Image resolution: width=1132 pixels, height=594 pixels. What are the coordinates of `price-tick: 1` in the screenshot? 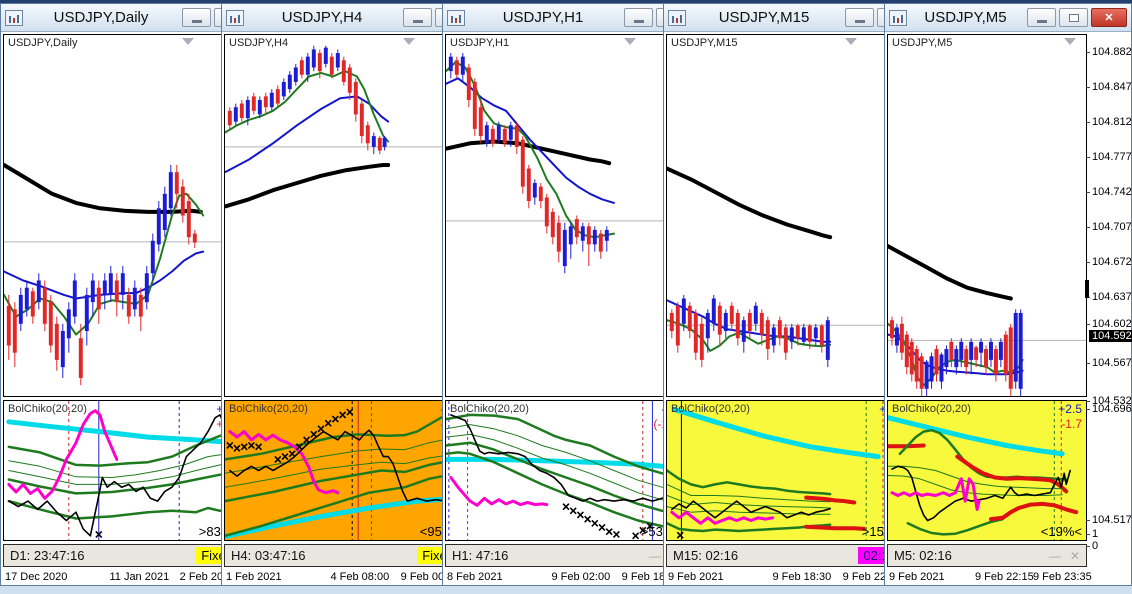 It's located at (1092, 534).